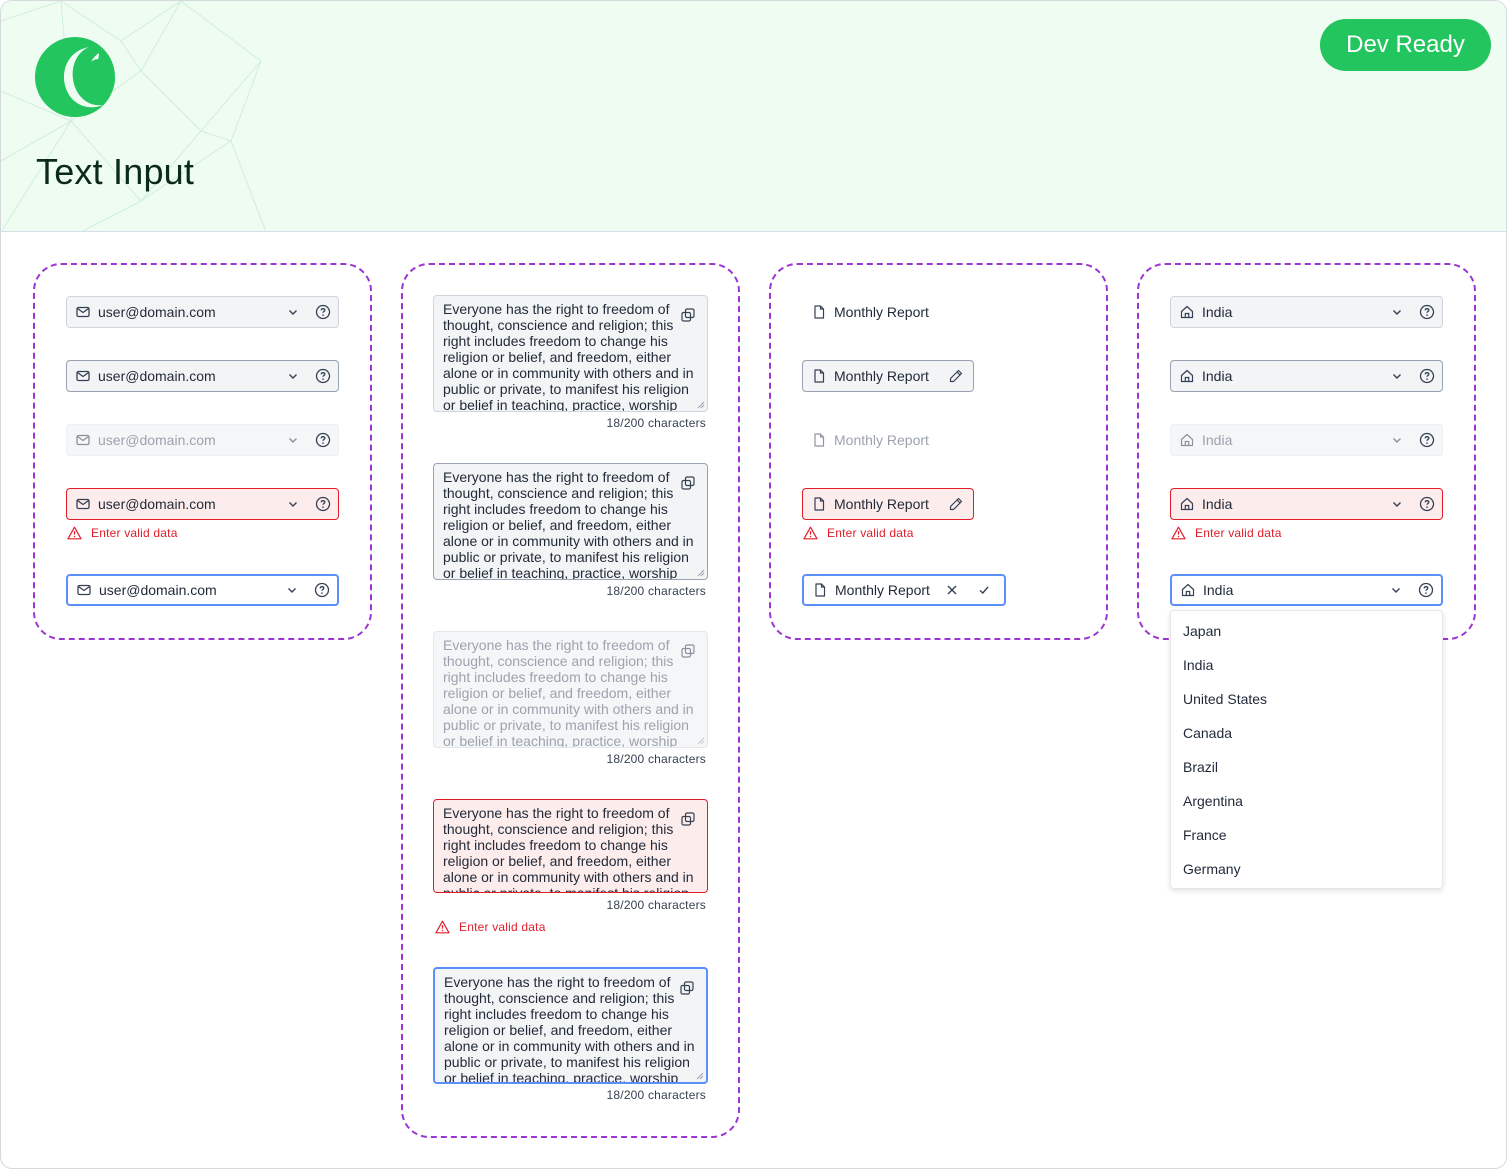 The height and width of the screenshot is (1169, 1507). I want to click on dropdown-option-canada: Canada, so click(1207, 733).